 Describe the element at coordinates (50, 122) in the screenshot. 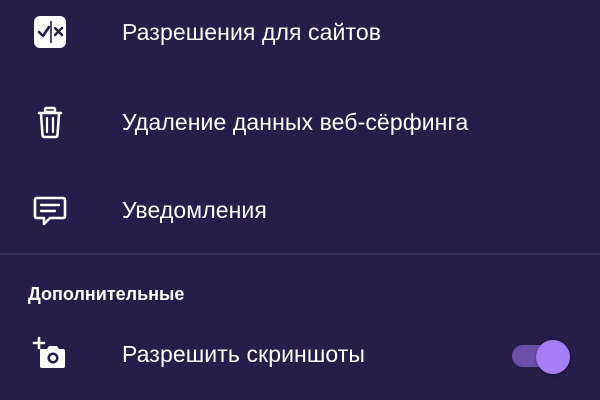

I see `trash-icon` at that location.